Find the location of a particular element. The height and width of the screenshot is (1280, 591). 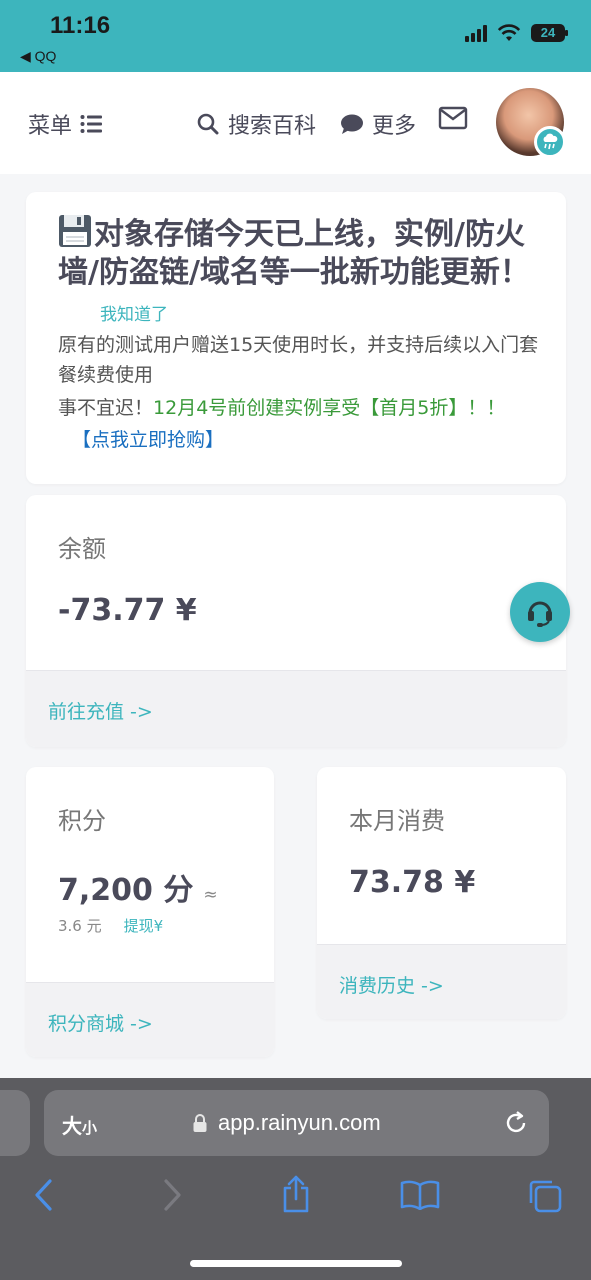

more-label: 更多 is located at coordinates (394, 126).